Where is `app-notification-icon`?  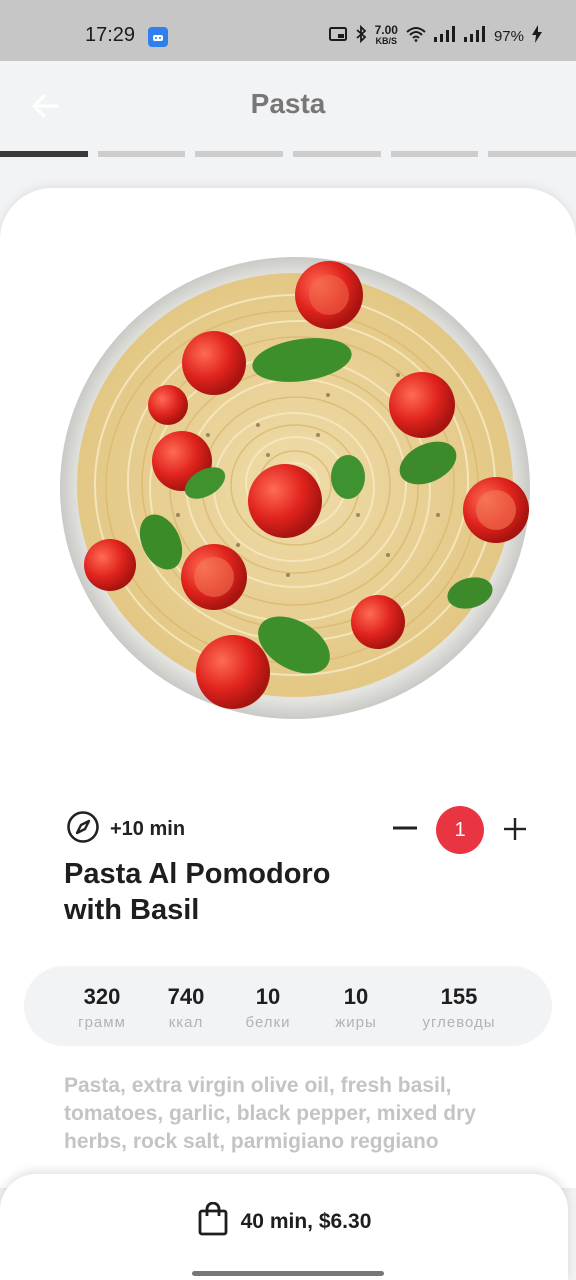 app-notification-icon is located at coordinates (158, 37).